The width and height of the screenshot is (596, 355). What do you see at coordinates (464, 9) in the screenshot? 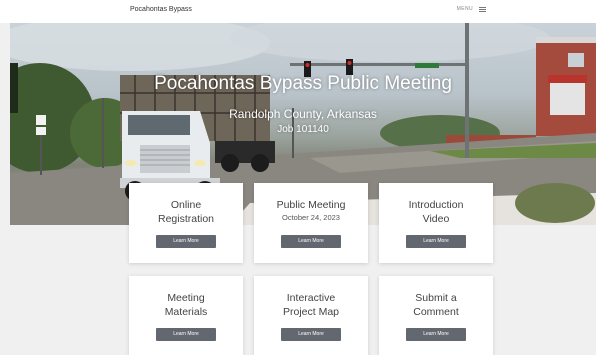
I see `menu-label: MENU` at bounding box center [464, 9].